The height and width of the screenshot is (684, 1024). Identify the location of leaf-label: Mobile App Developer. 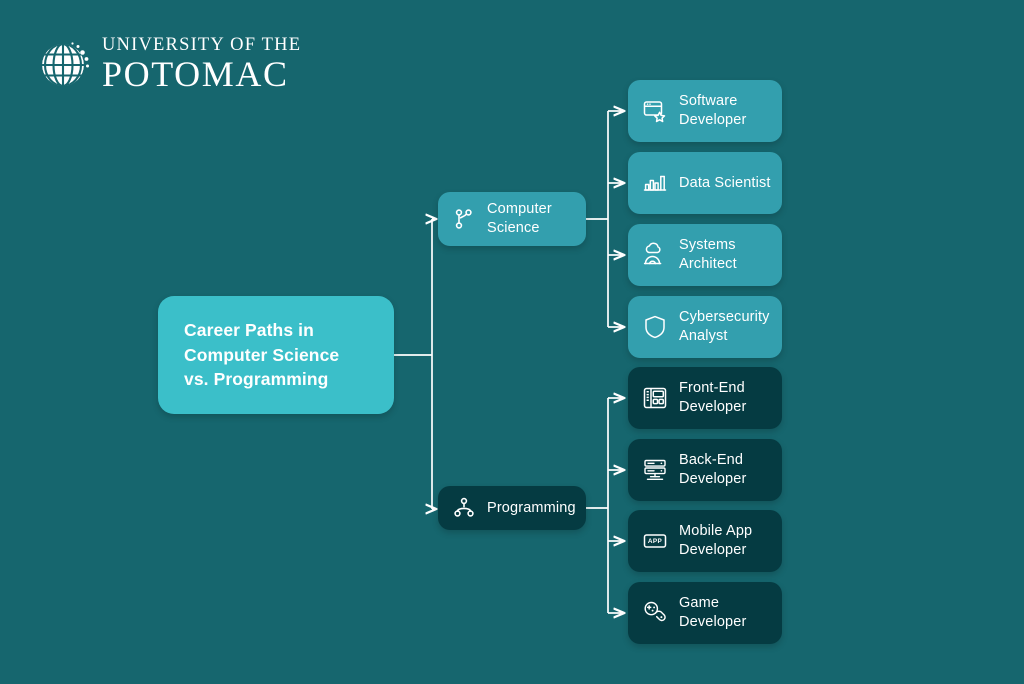
(716, 540).